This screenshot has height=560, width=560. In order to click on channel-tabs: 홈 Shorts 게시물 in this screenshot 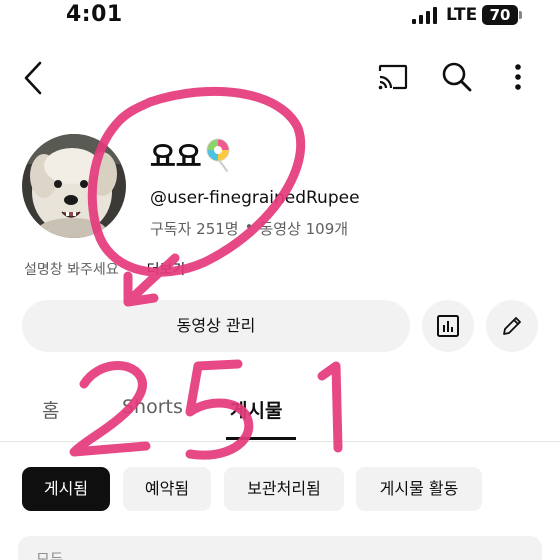, I will do `click(280, 414)`.